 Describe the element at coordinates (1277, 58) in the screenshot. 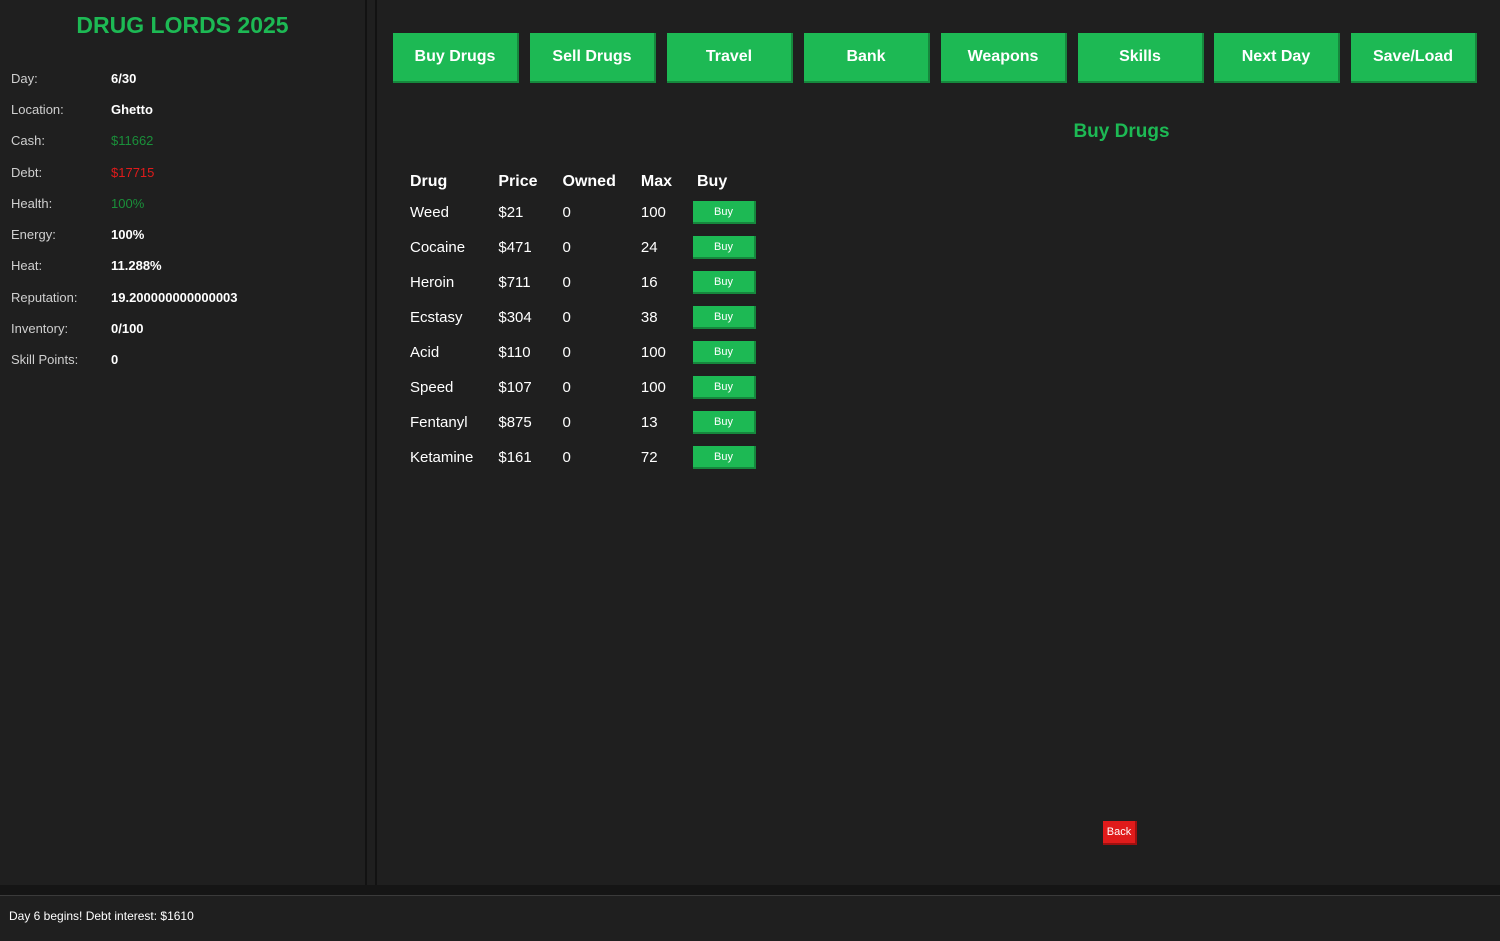

I see `next-day-button: Next Day` at that location.